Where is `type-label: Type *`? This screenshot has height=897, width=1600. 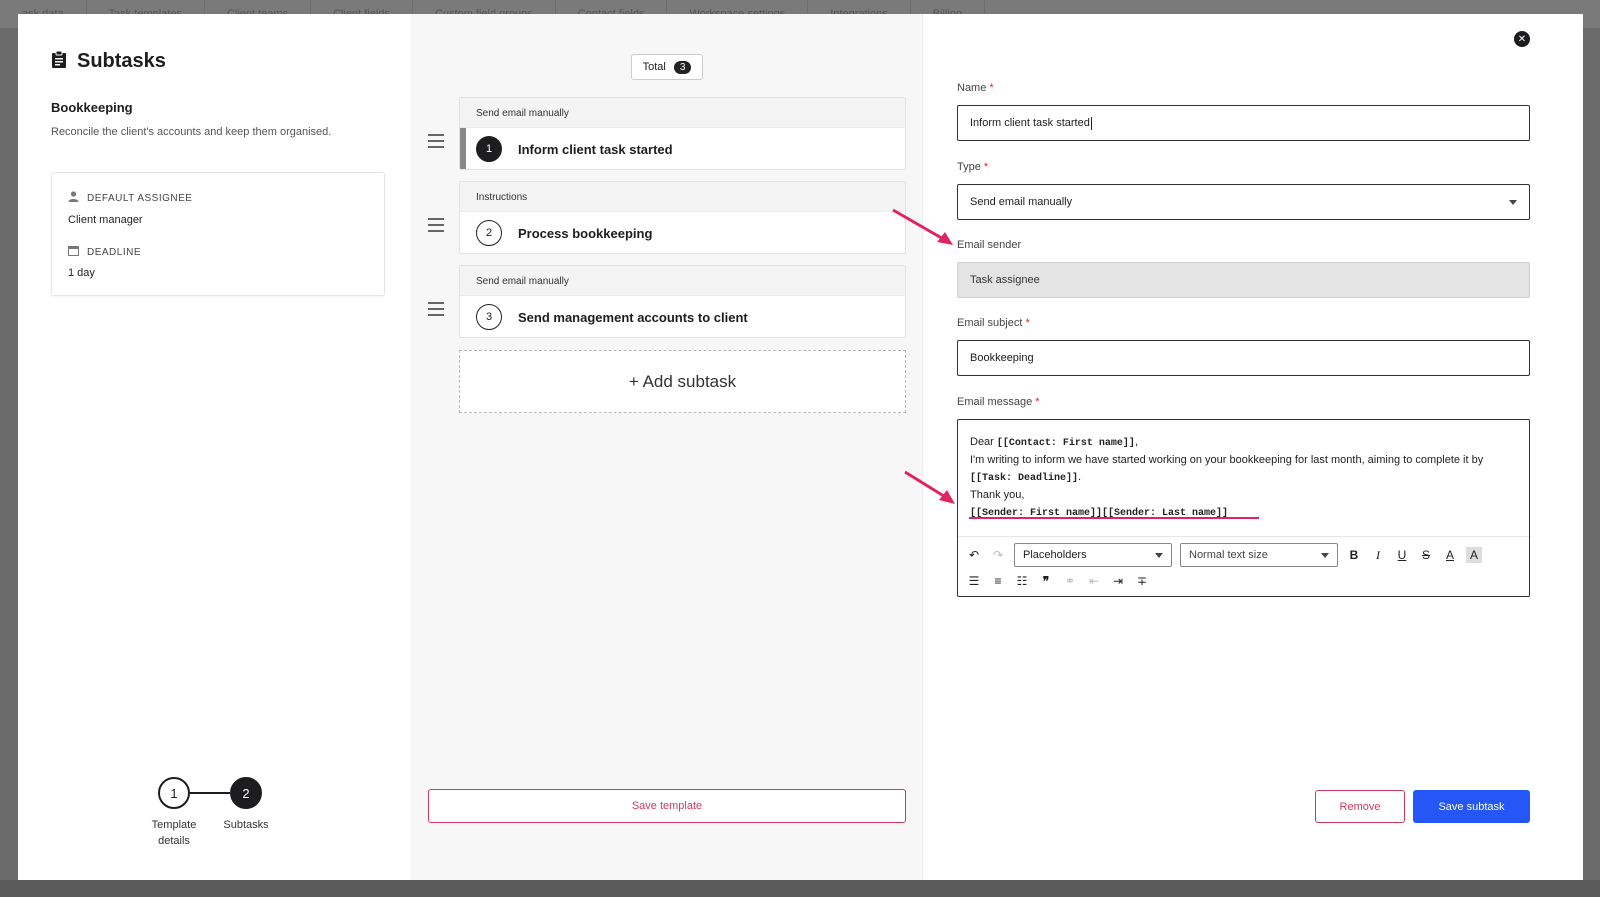
type-label: Type * is located at coordinates (973, 167).